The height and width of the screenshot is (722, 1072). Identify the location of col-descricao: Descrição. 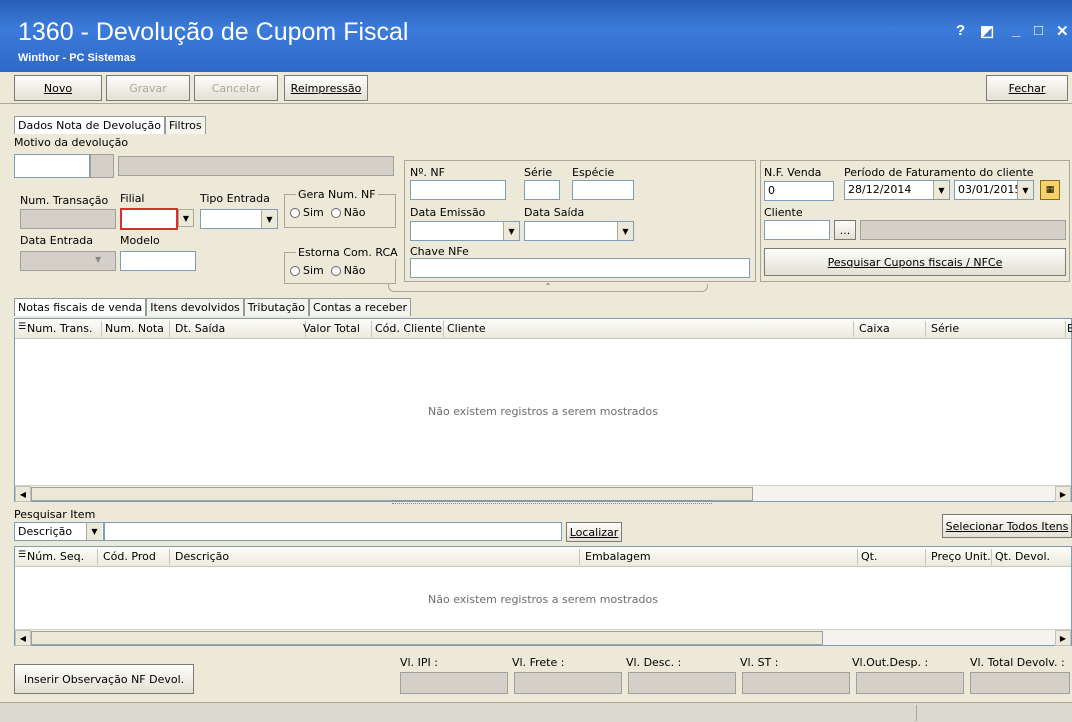
(202, 556).